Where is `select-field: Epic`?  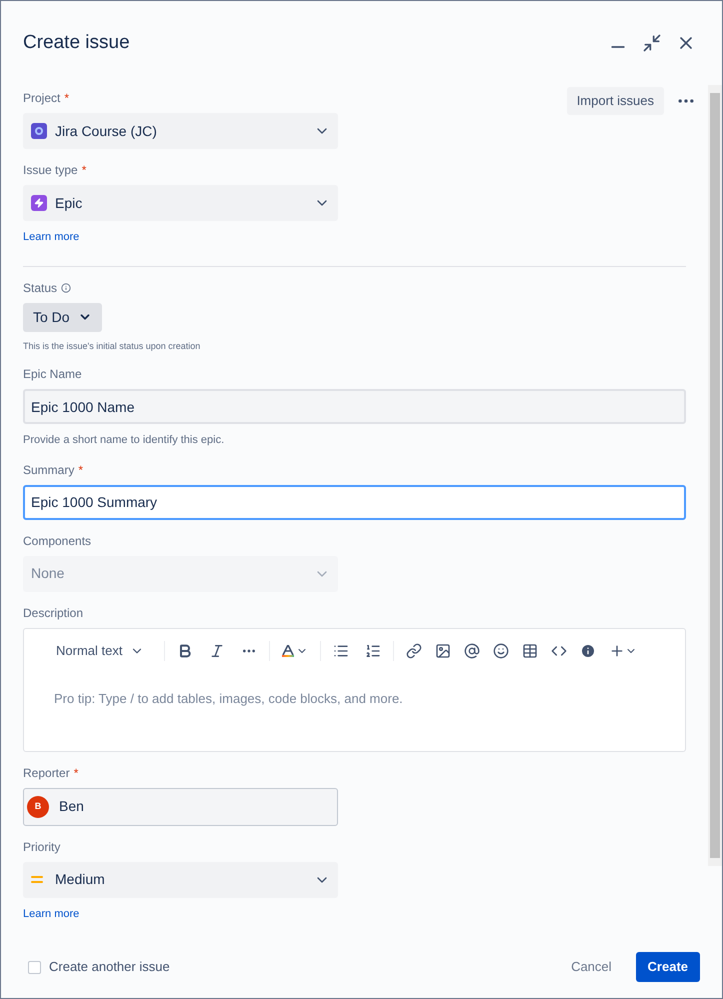
select-field: Epic is located at coordinates (180, 203).